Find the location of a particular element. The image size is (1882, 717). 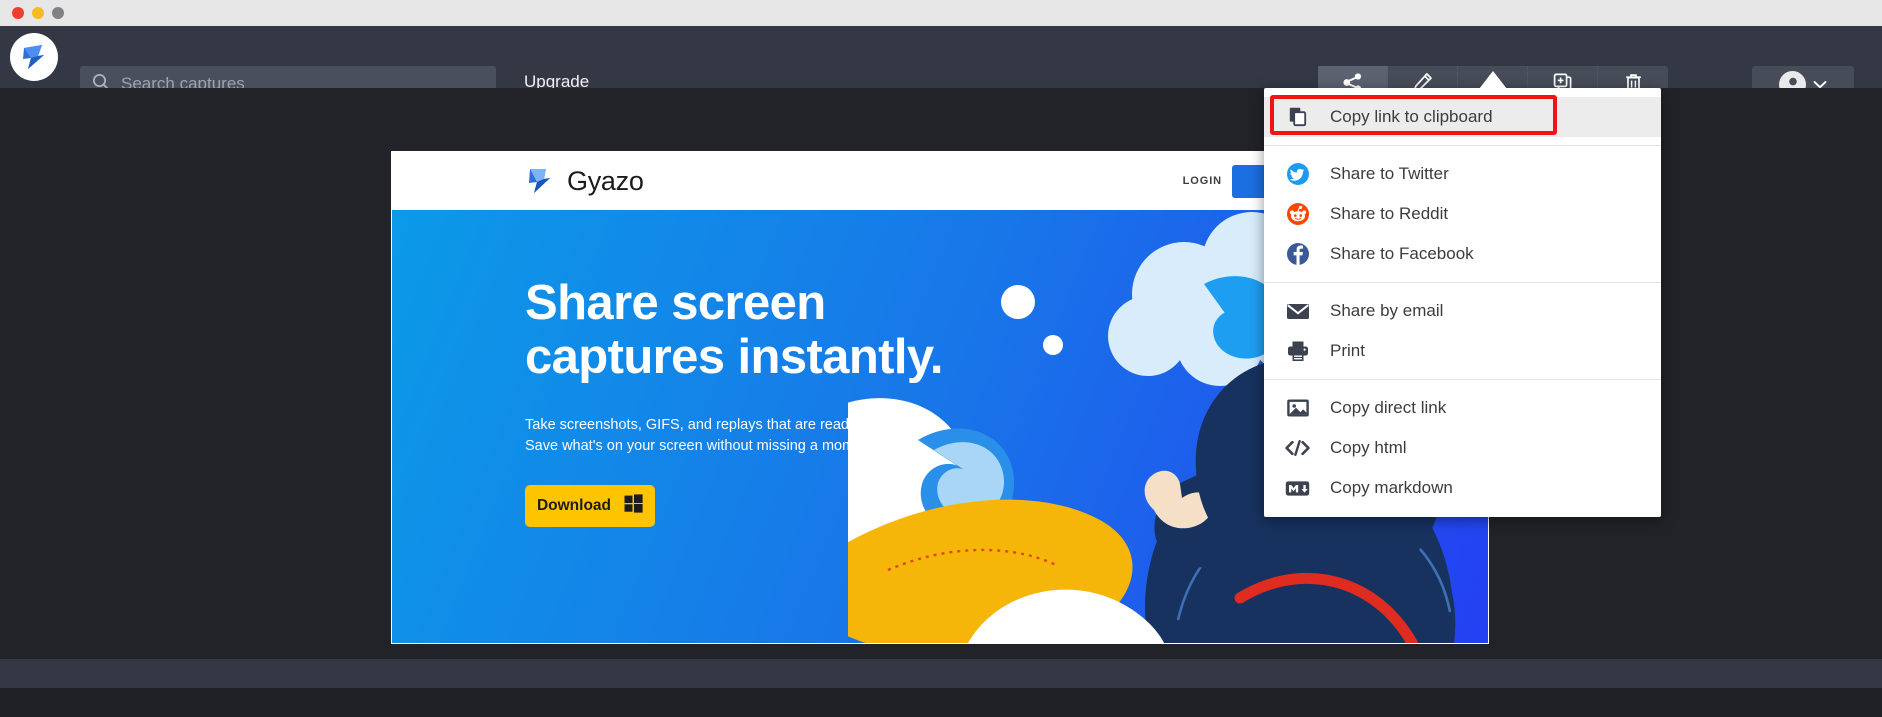

captured-brand: Gyazo is located at coordinates (584, 181).